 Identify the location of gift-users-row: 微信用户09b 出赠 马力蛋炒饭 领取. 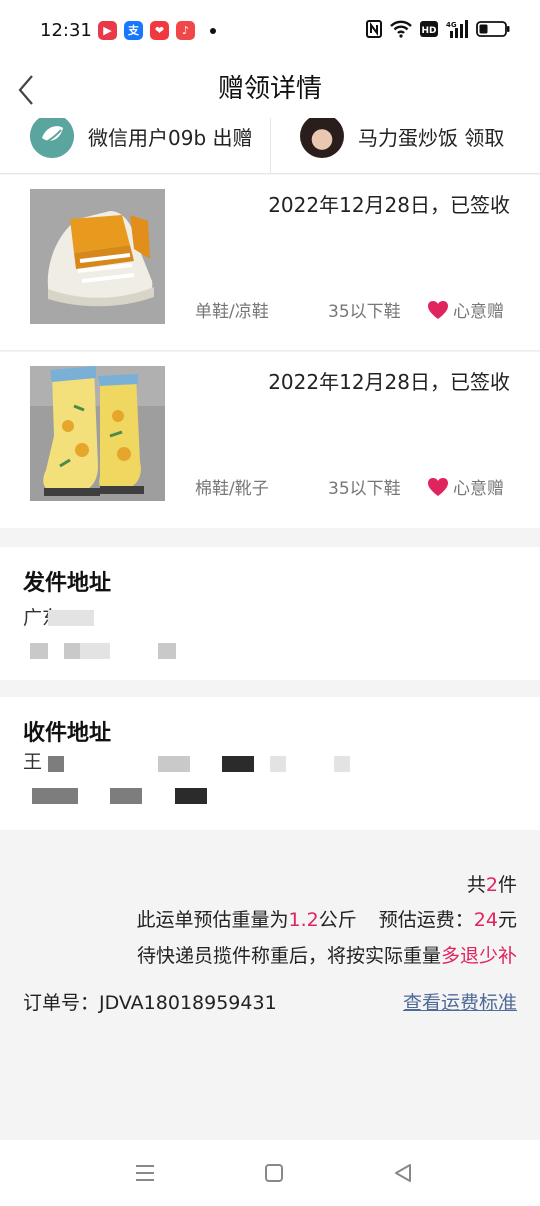
(270, 146).